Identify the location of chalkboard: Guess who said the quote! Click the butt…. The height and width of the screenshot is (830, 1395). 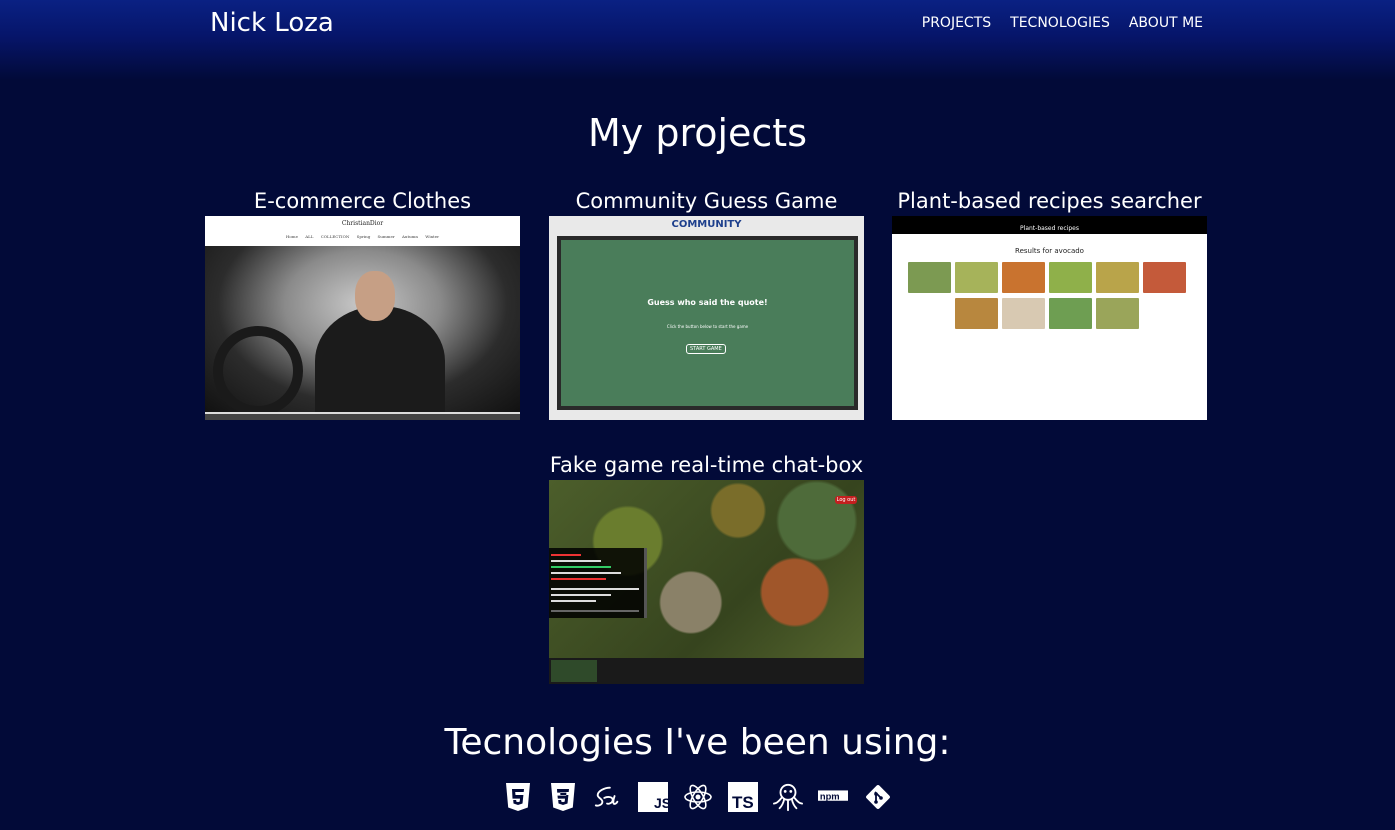
(707, 323).